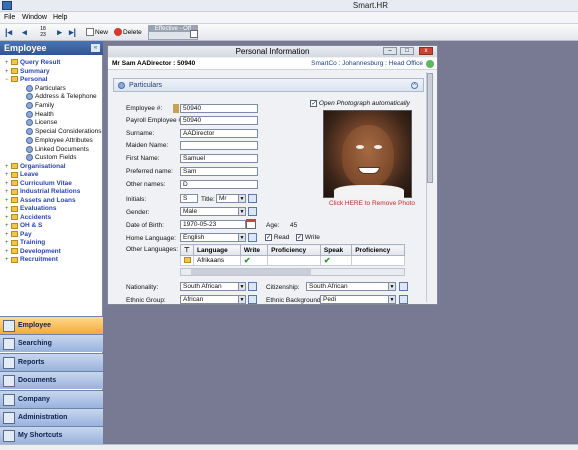 The width and height of the screenshot is (578, 450). What do you see at coordinates (358, 299) in the screenshot?
I see `ethnic-background-select: Pedi` at bounding box center [358, 299].